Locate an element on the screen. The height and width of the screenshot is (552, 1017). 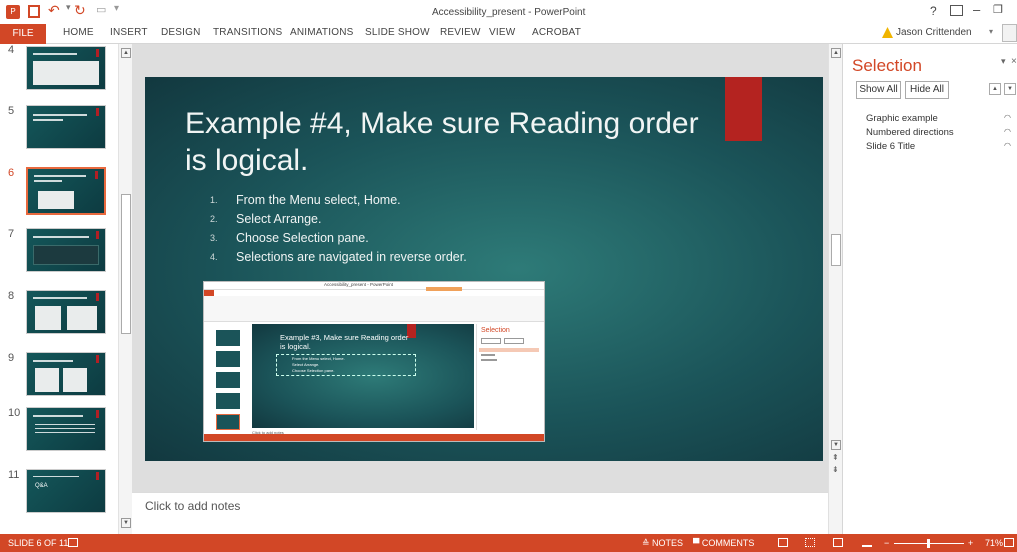
screenshot-list-item: From the Menu select, Home. is located at coordinates (318, 358).